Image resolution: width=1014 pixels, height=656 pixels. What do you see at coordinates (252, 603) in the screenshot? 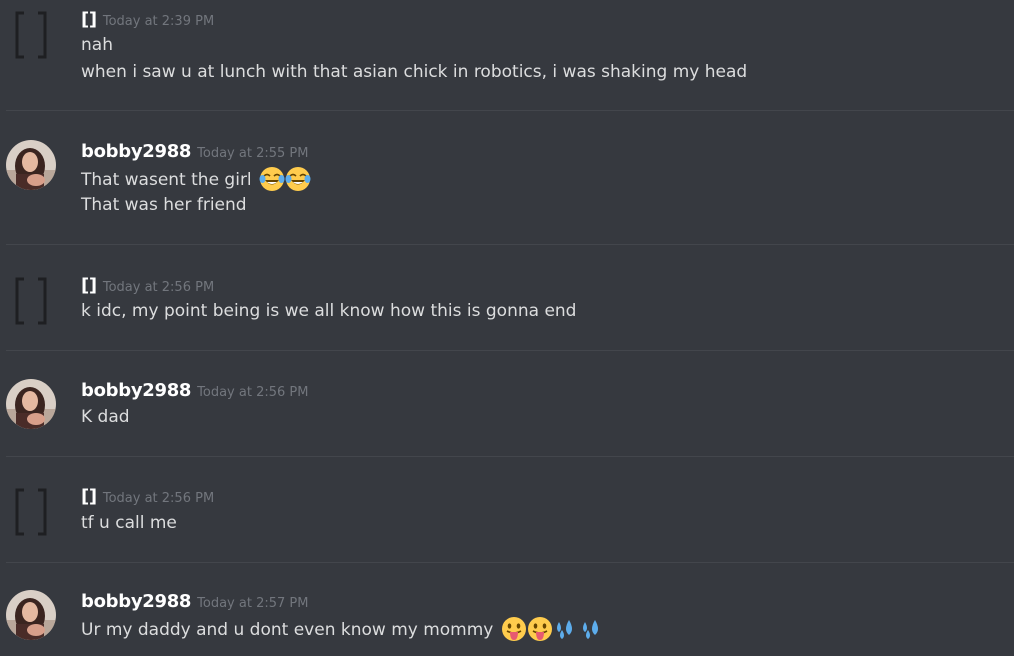
I see `timestamp: Today at 2:57 PM` at bounding box center [252, 603].